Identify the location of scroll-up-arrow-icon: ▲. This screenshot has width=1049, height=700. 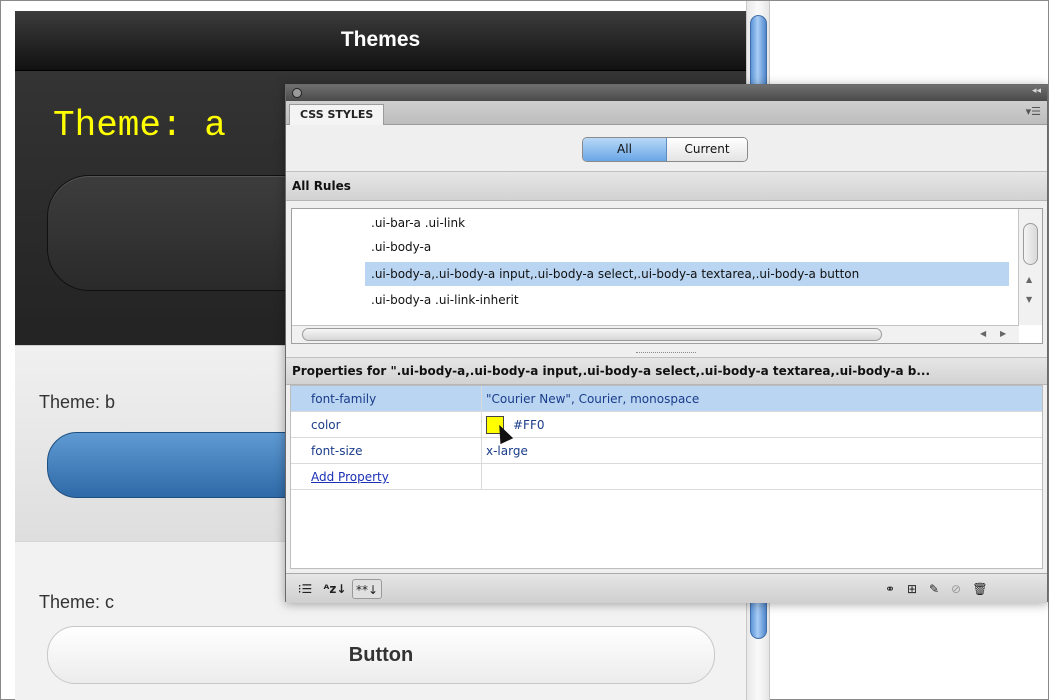
(1029, 279).